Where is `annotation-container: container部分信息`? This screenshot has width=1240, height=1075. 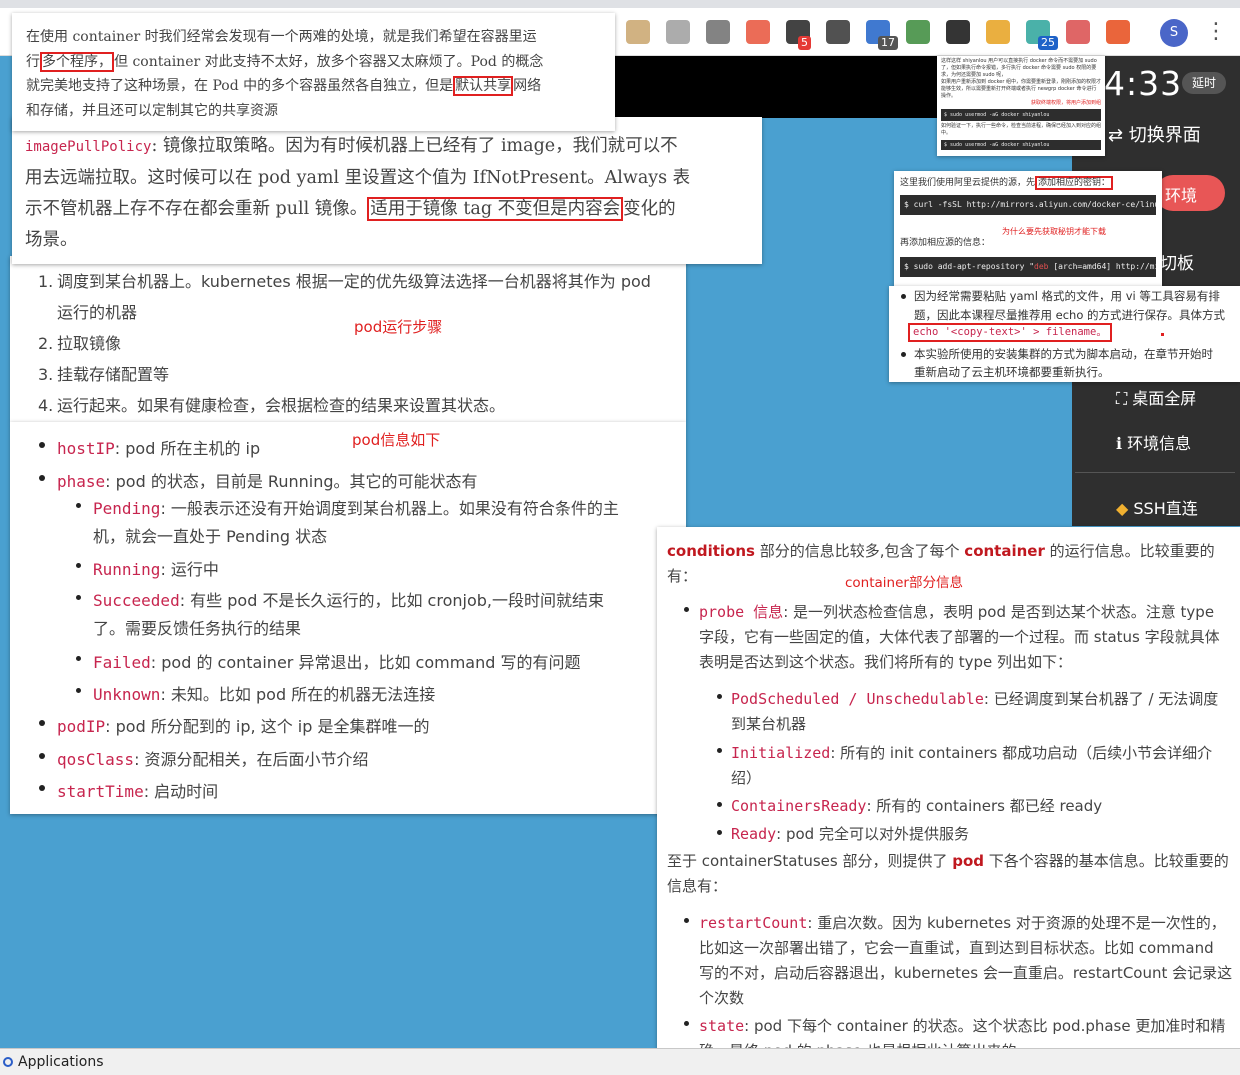 annotation-container: container部分信息 is located at coordinates (904, 583).